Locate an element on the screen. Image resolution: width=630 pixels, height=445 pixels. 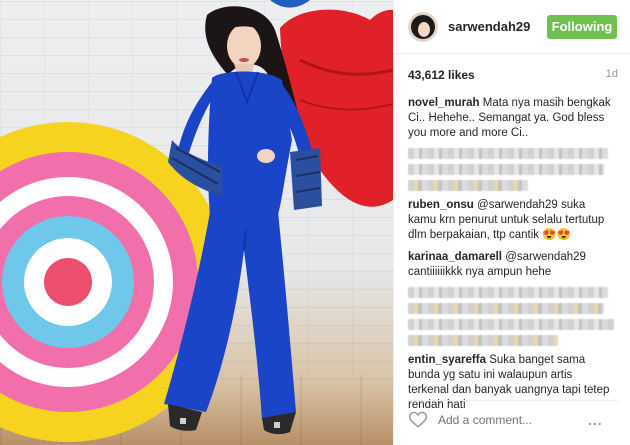
comment-username: ruben_onsu is located at coordinates (441, 205).